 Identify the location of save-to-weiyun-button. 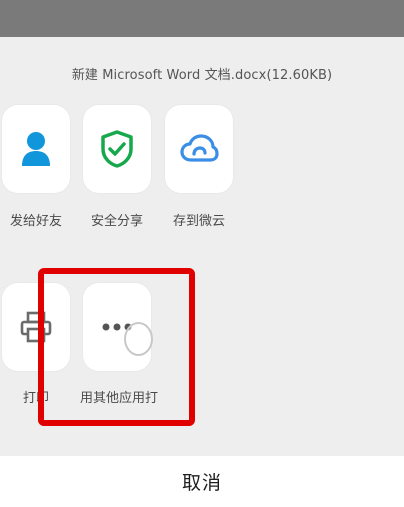
(199, 149).